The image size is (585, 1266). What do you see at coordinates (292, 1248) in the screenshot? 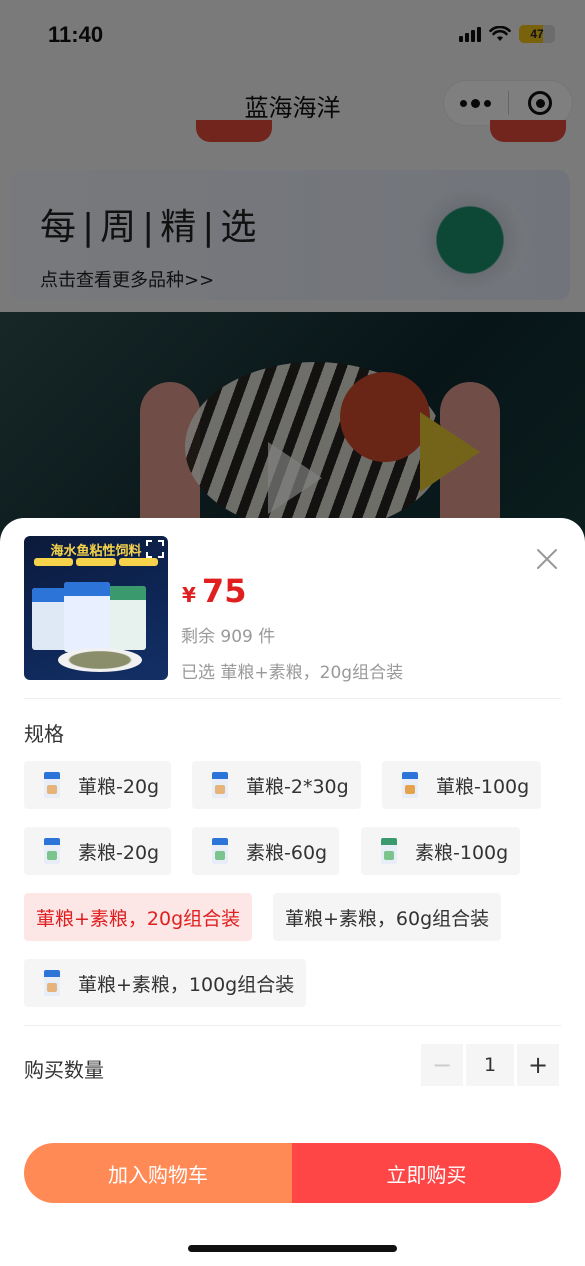
I see `home-indicator` at bounding box center [292, 1248].